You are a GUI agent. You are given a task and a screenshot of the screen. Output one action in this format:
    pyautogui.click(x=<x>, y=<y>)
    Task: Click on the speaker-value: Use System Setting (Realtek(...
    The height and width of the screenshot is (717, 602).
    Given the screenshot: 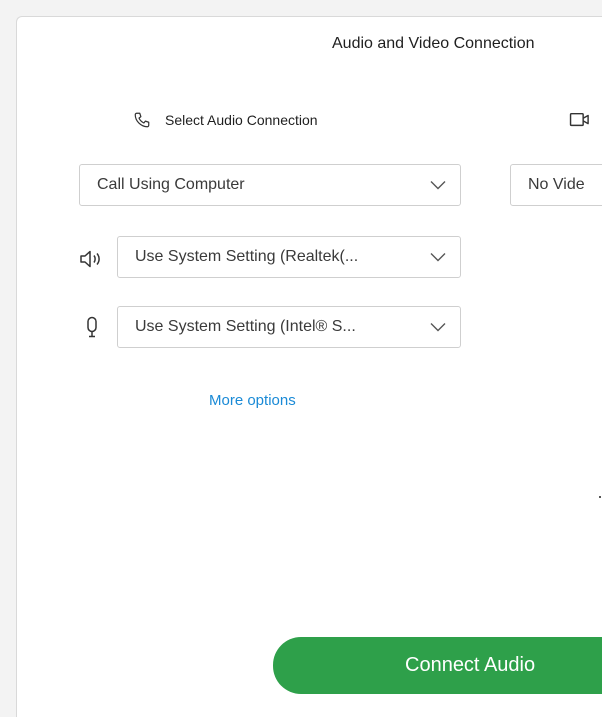 What is the action you would take?
    pyautogui.click(x=247, y=256)
    